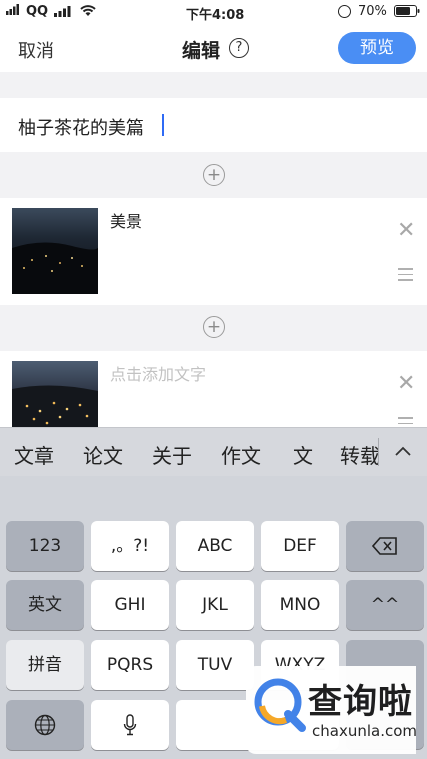  What do you see at coordinates (130, 546) in the screenshot?
I see `key-punctuation: ,。?!` at bounding box center [130, 546].